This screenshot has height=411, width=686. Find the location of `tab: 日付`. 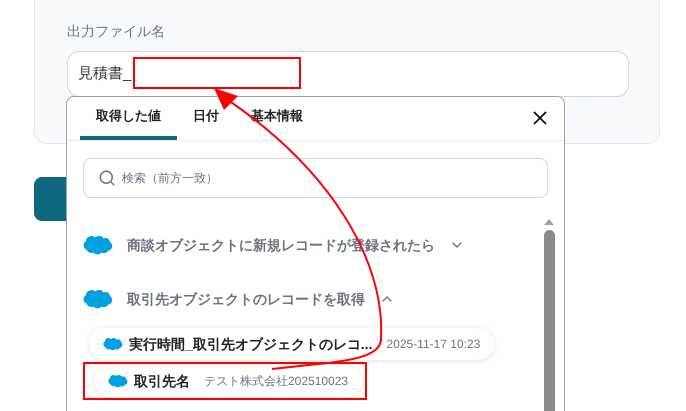

tab: 日付 is located at coordinates (206, 118).